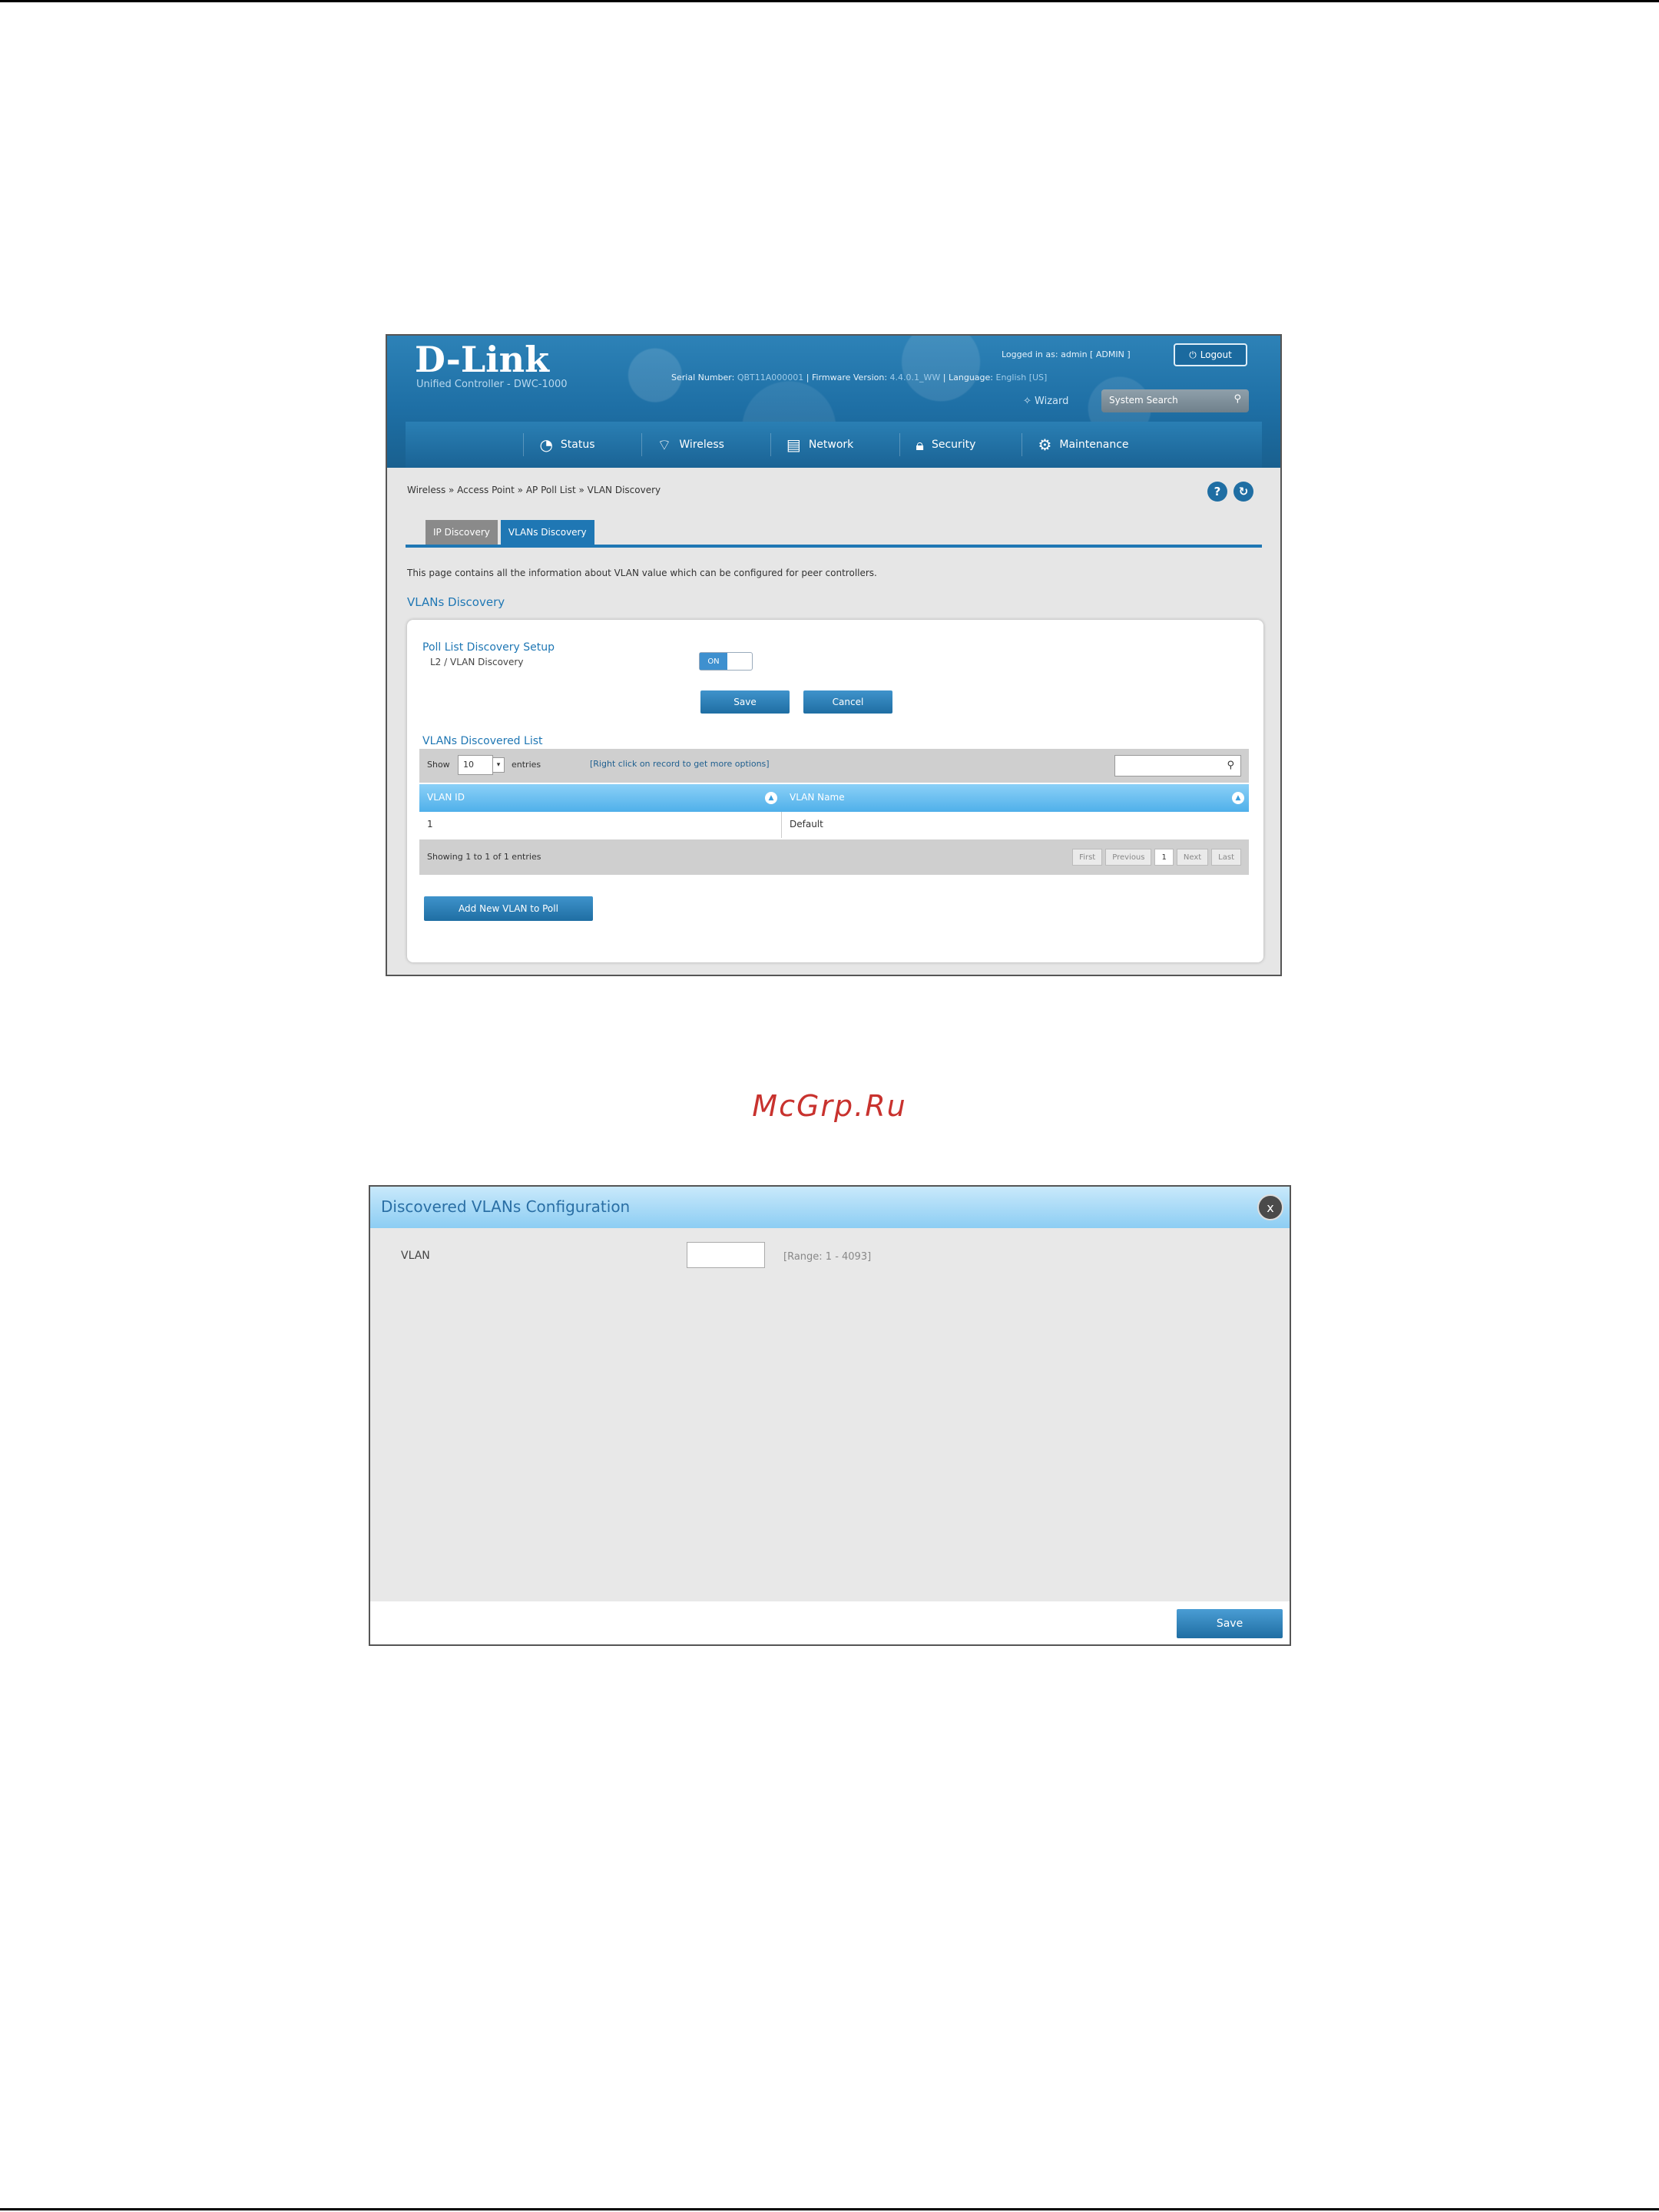 This screenshot has height=2212, width=1659. I want to click on dialog-title: Discovered VLANs Configuration, so click(830, 1207).